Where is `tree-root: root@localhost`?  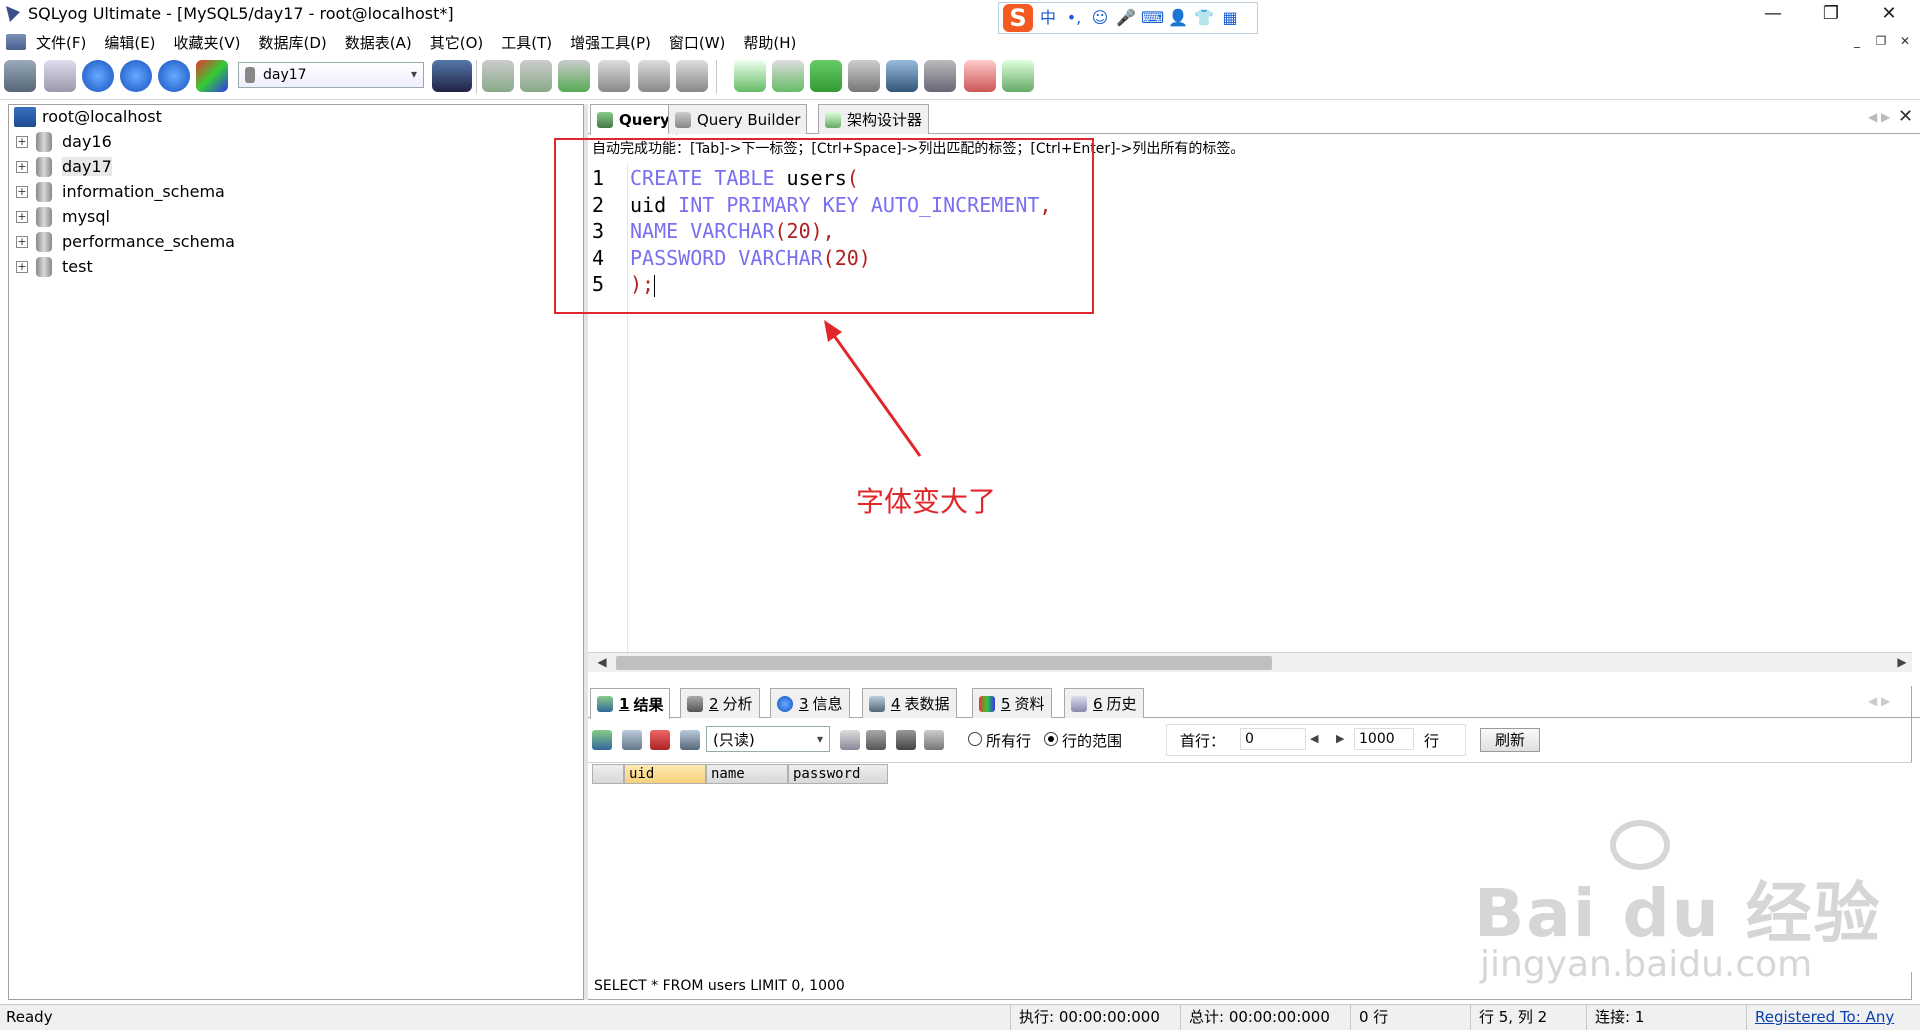
tree-root: root@localhost is located at coordinates (88, 116).